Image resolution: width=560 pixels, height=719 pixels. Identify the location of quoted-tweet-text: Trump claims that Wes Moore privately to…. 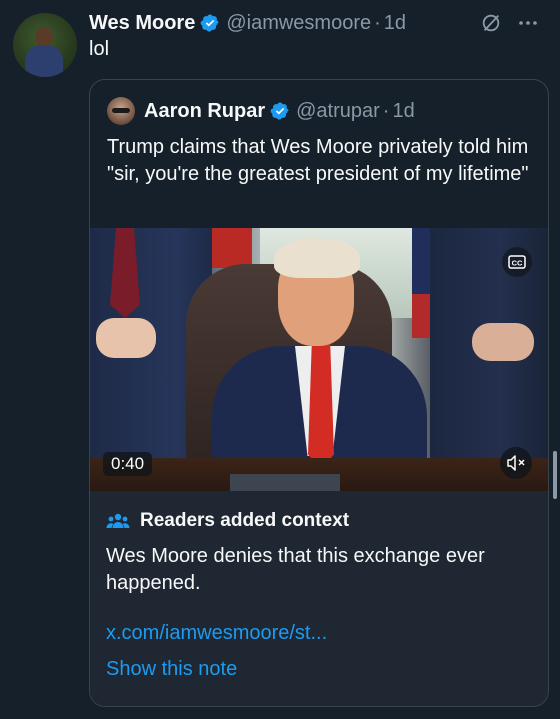
(318, 160).